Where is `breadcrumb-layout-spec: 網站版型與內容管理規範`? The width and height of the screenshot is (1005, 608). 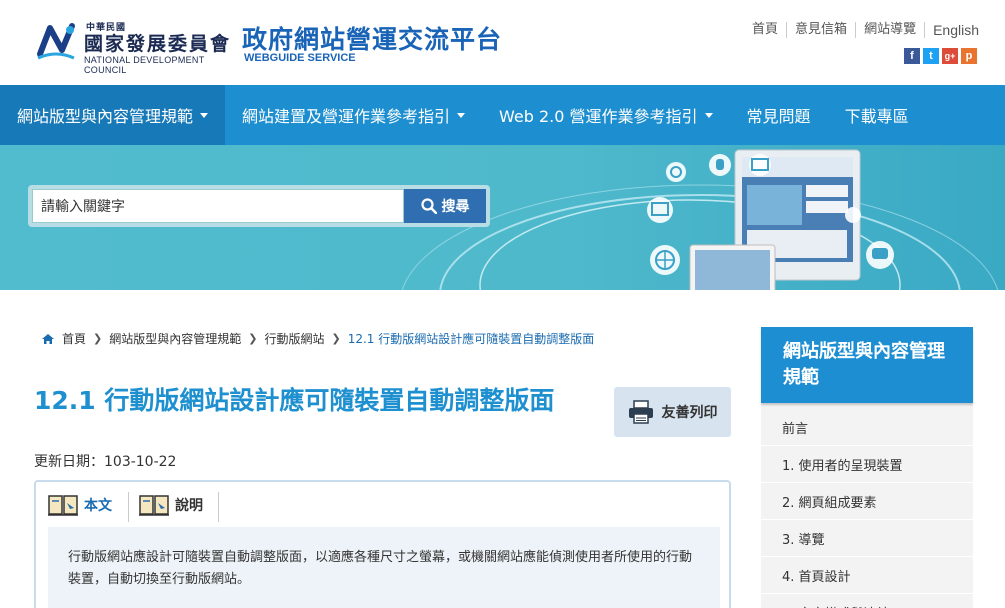 breadcrumb-layout-spec: 網站版型與內容管理規範 is located at coordinates (175, 338).